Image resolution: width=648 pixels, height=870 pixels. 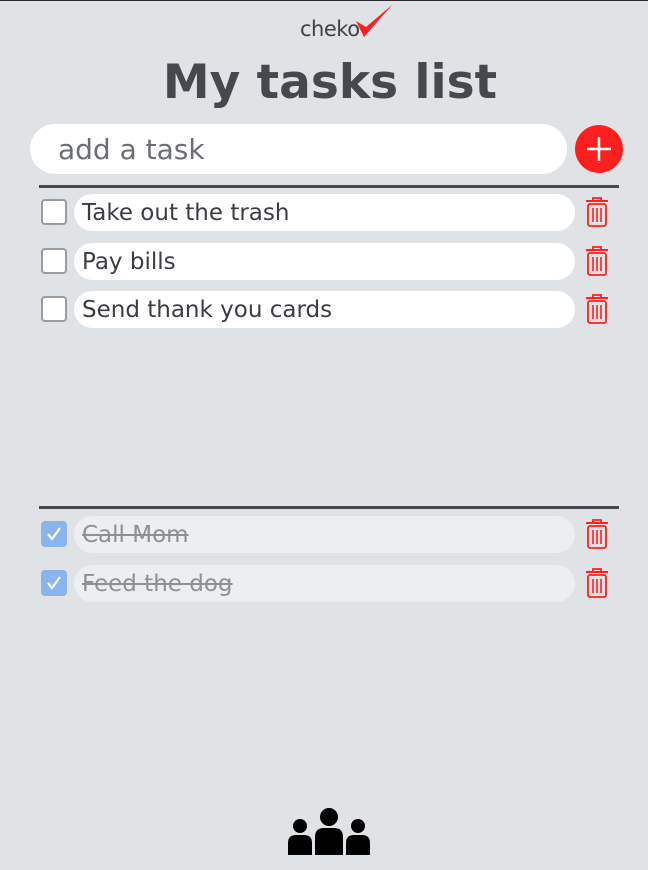 I want to click on users-icon, so click(x=329, y=831).